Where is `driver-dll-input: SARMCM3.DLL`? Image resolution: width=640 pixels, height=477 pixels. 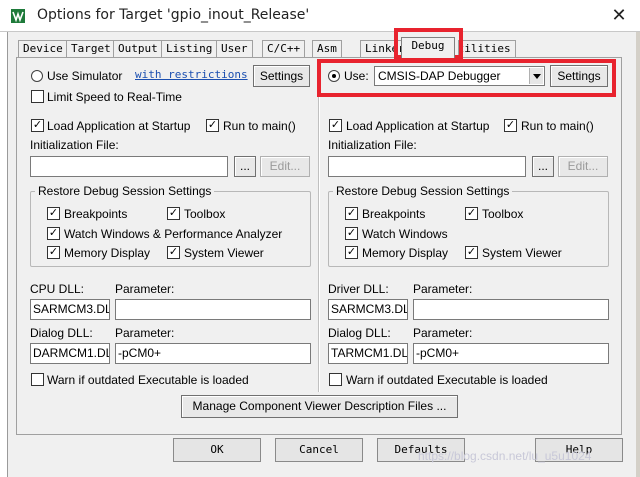
driver-dll-input: SARMCM3.DLL is located at coordinates (368, 309).